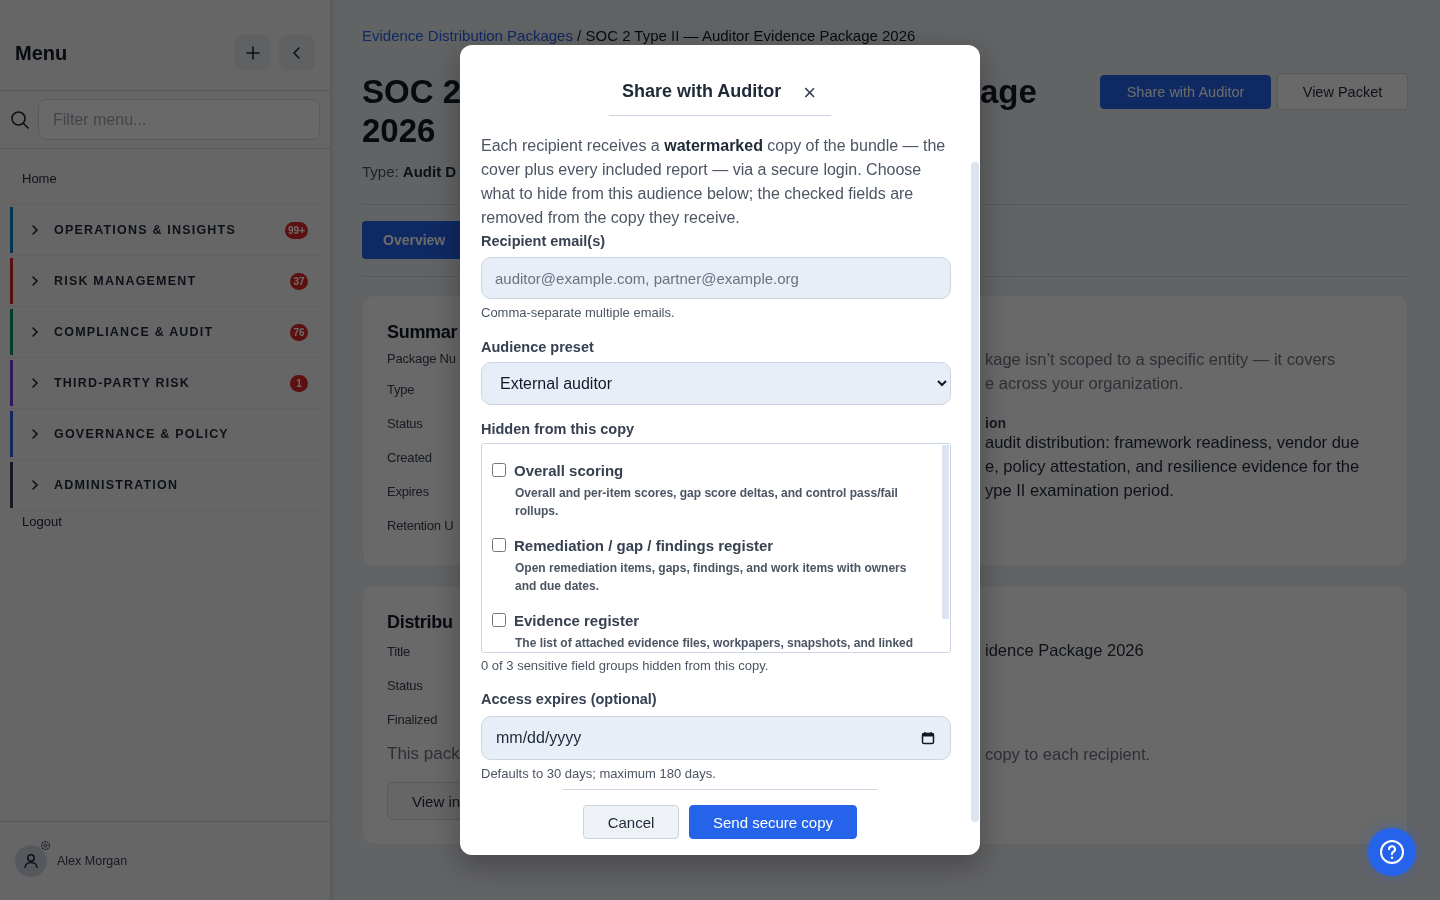 This screenshot has width=1440, height=900. What do you see at coordinates (299, 281) in the screenshot?
I see `count-badge: 37` at bounding box center [299, 281].